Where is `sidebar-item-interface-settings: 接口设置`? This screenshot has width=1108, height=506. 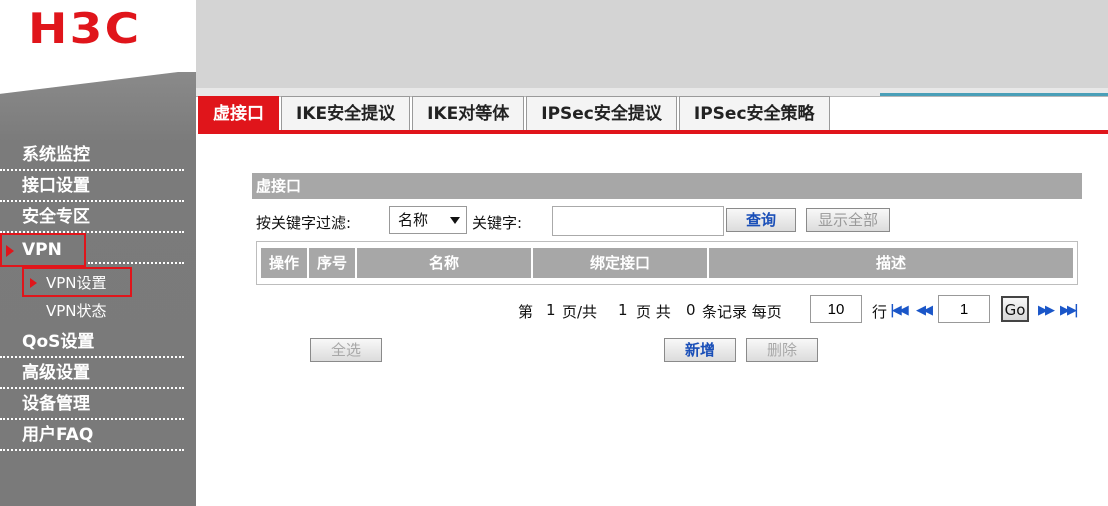 sidebar-item-interface-settings: 接口设置 is located at coordinates (92, 186).